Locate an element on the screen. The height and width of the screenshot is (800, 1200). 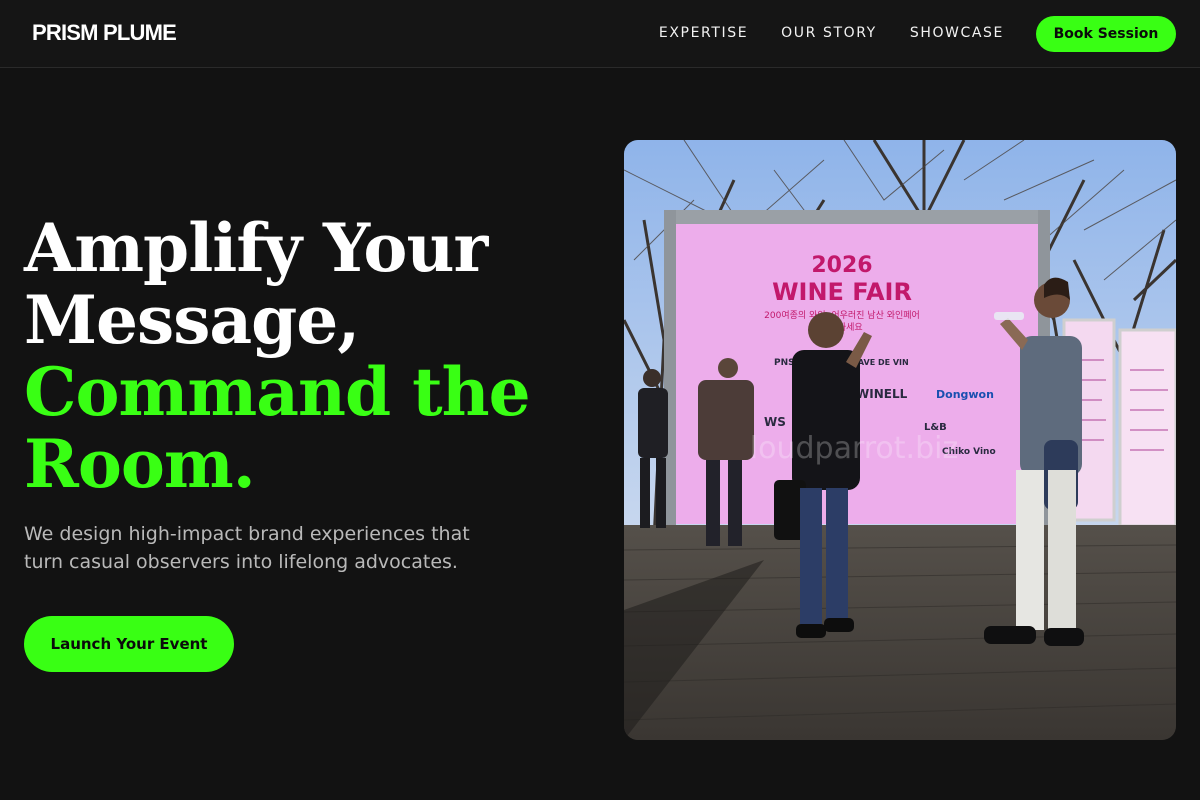
book-session-button: Book Session is located at coordinates (1106, 34).